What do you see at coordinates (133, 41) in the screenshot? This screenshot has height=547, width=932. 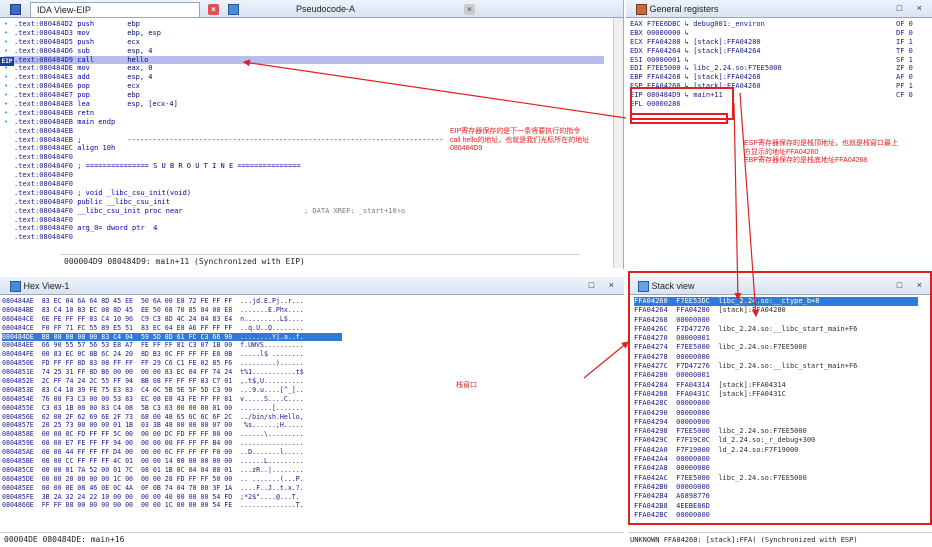 I see `code-operands: ecx` at bounding box center [133, 41].